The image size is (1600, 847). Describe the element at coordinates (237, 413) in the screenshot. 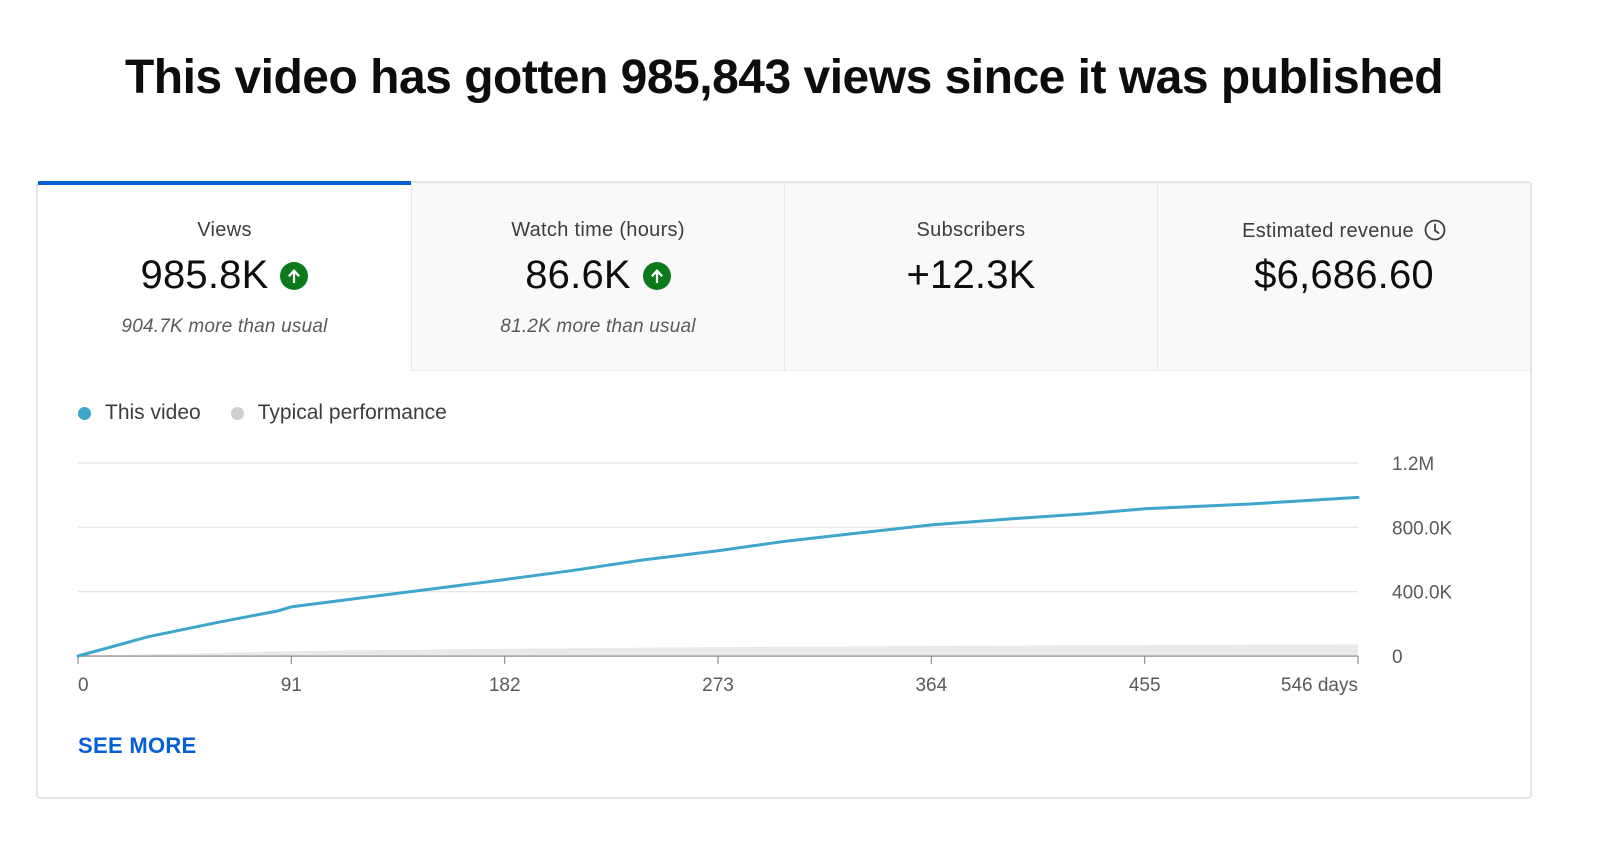

I see `legend-dot-typical` at that location.